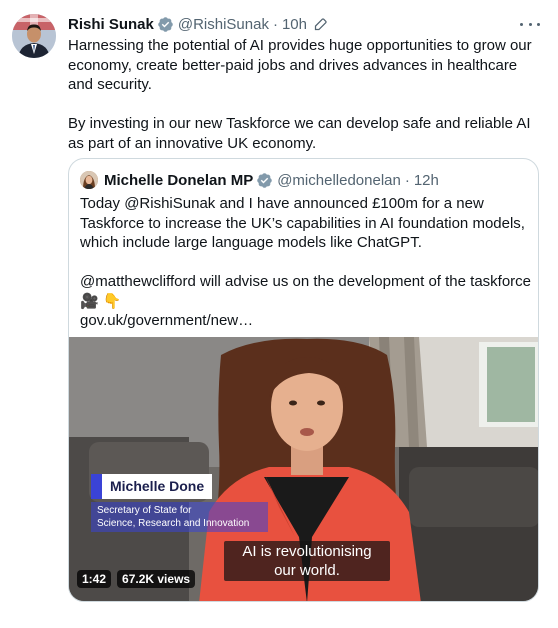 The image size is (558, 628). Describe the element at coordinates (339, 180) in the screenshot. I see `quoted-author-handle: @michelledonelan` at that location.